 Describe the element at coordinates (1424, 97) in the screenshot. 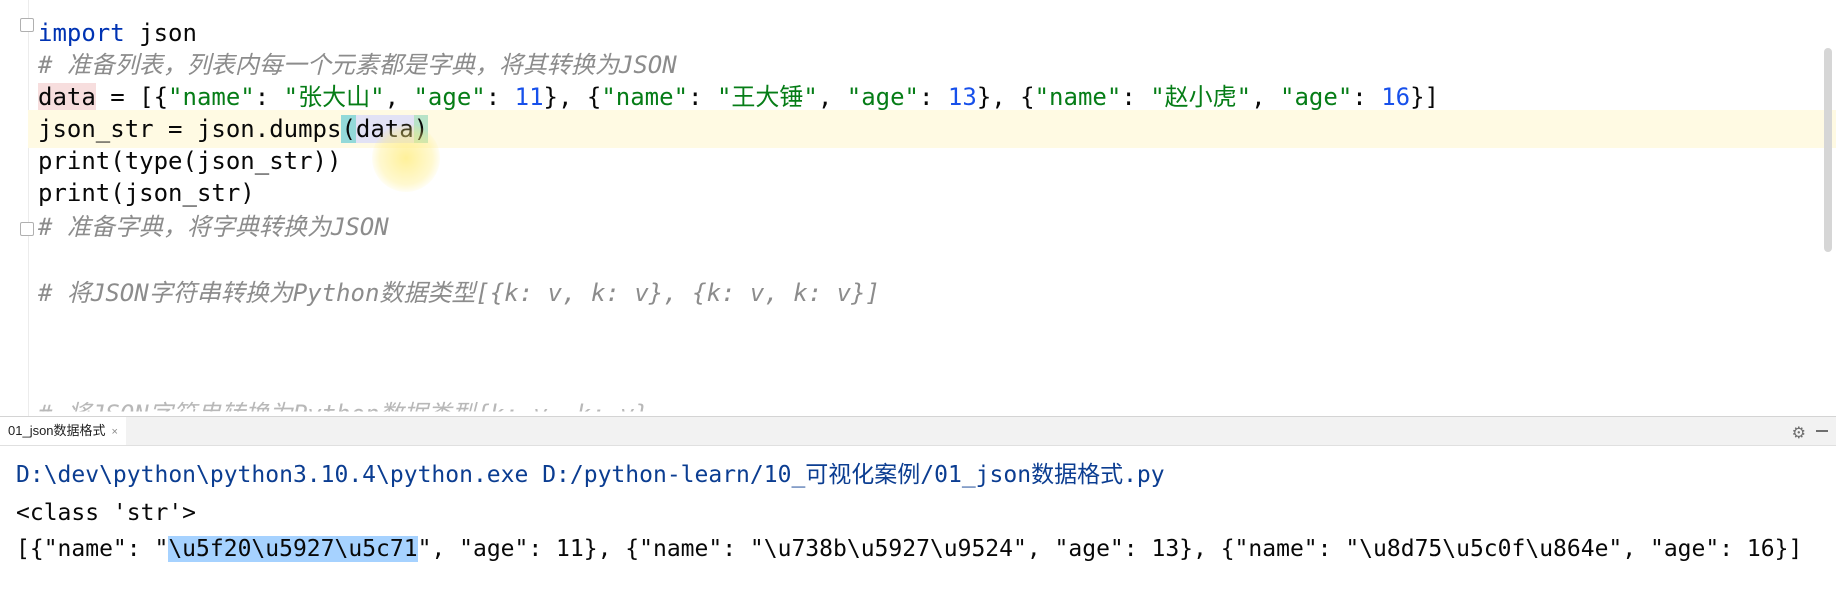

I see `code-token: }]` at that location.